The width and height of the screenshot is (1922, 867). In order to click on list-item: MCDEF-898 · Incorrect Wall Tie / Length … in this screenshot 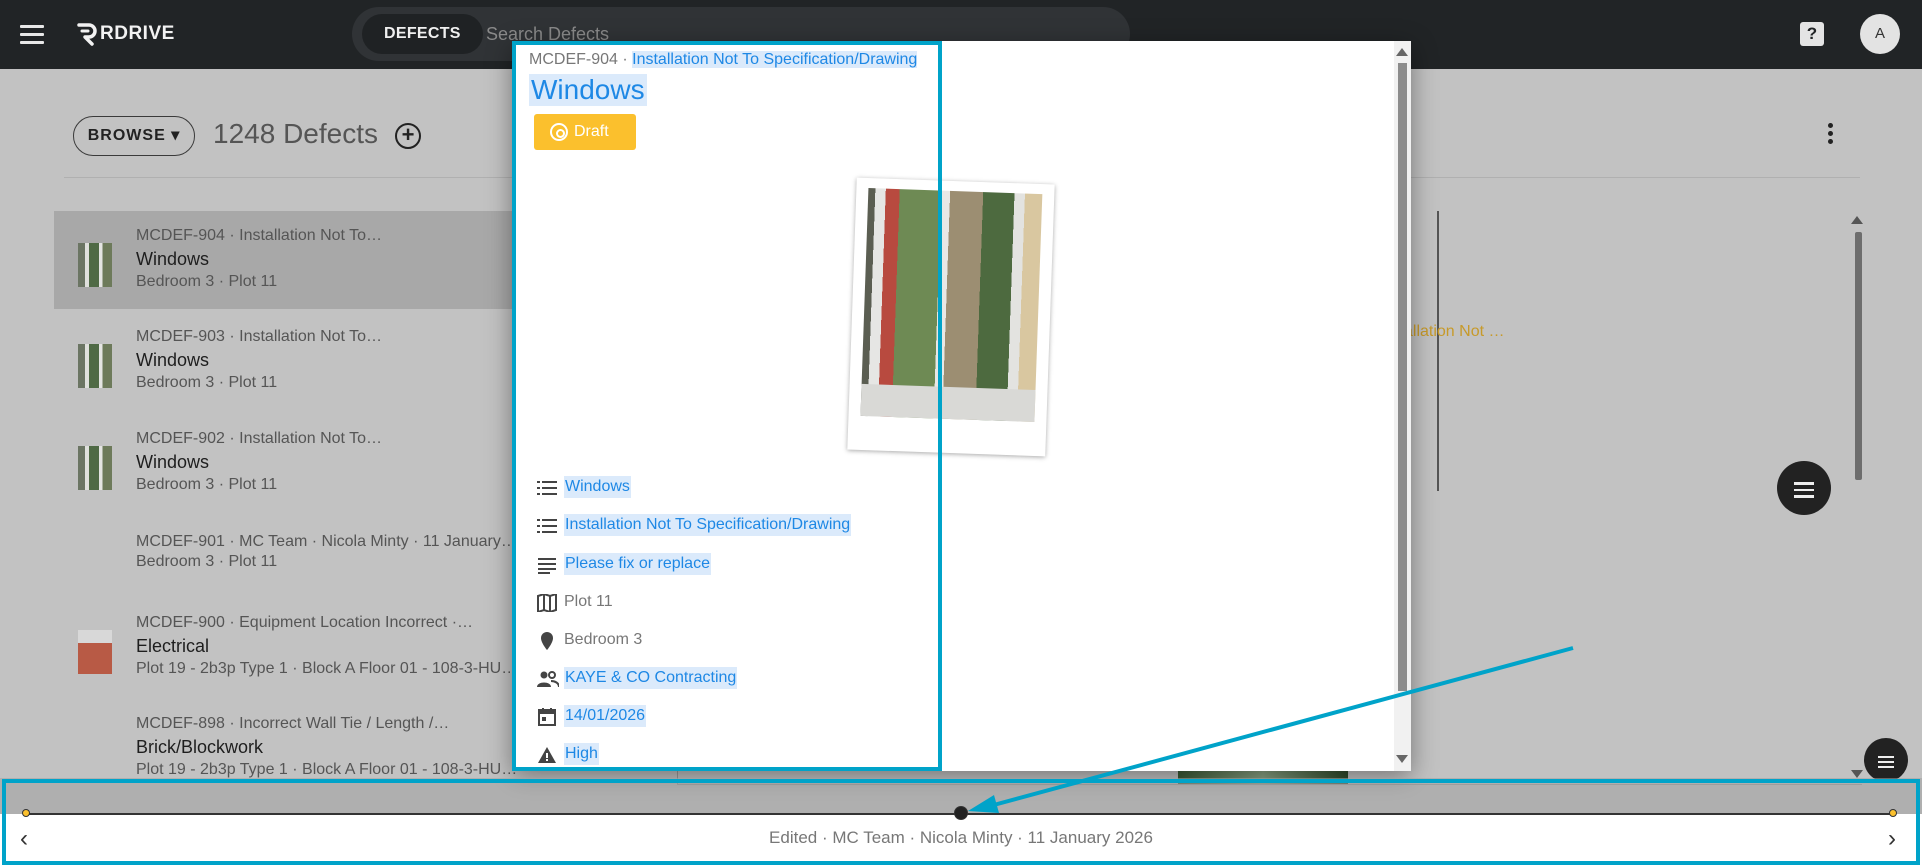, I will do `click(286, 739)`.